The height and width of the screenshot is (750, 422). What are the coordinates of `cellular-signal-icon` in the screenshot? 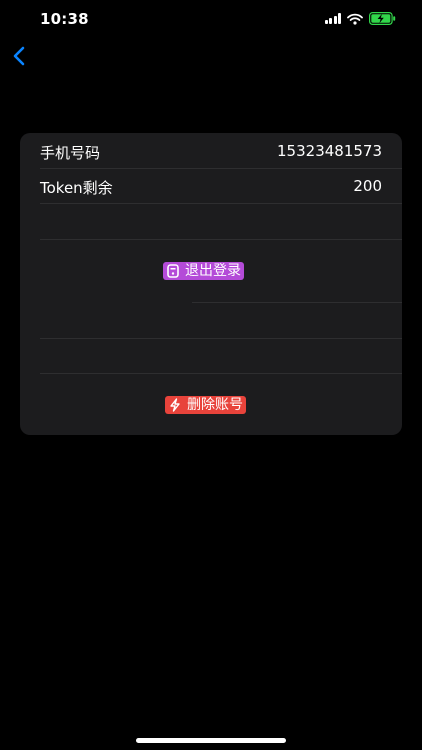 It's located at (332, 18).